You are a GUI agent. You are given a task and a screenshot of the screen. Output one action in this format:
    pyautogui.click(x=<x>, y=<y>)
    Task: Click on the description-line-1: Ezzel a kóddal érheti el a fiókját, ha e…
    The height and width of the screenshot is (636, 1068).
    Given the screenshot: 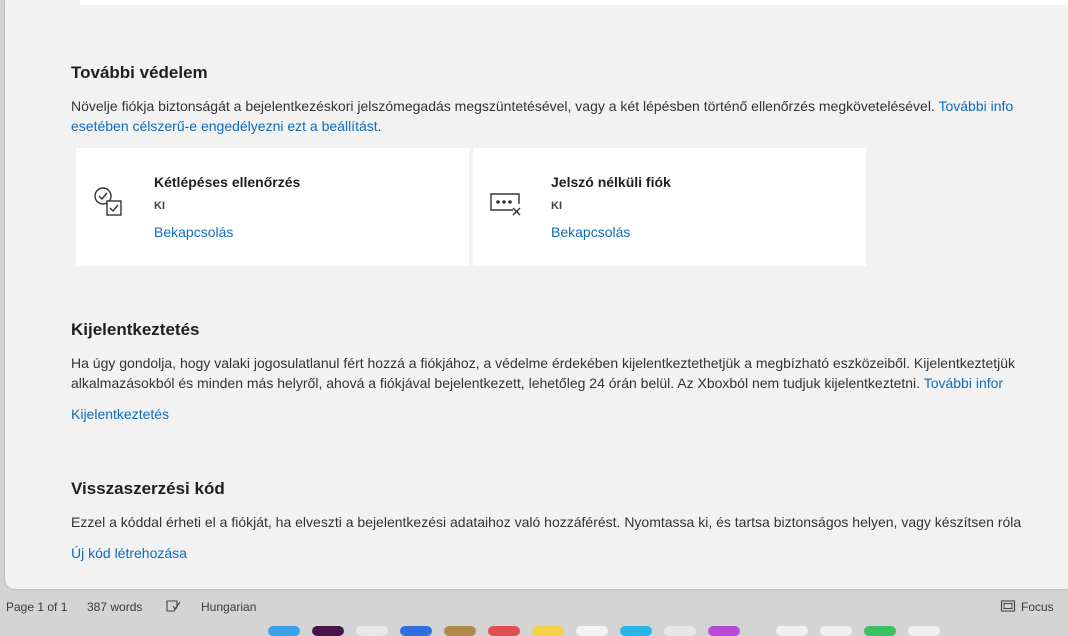 What is the action you would take?
    pyautogui.click(x=546, y=522)
    